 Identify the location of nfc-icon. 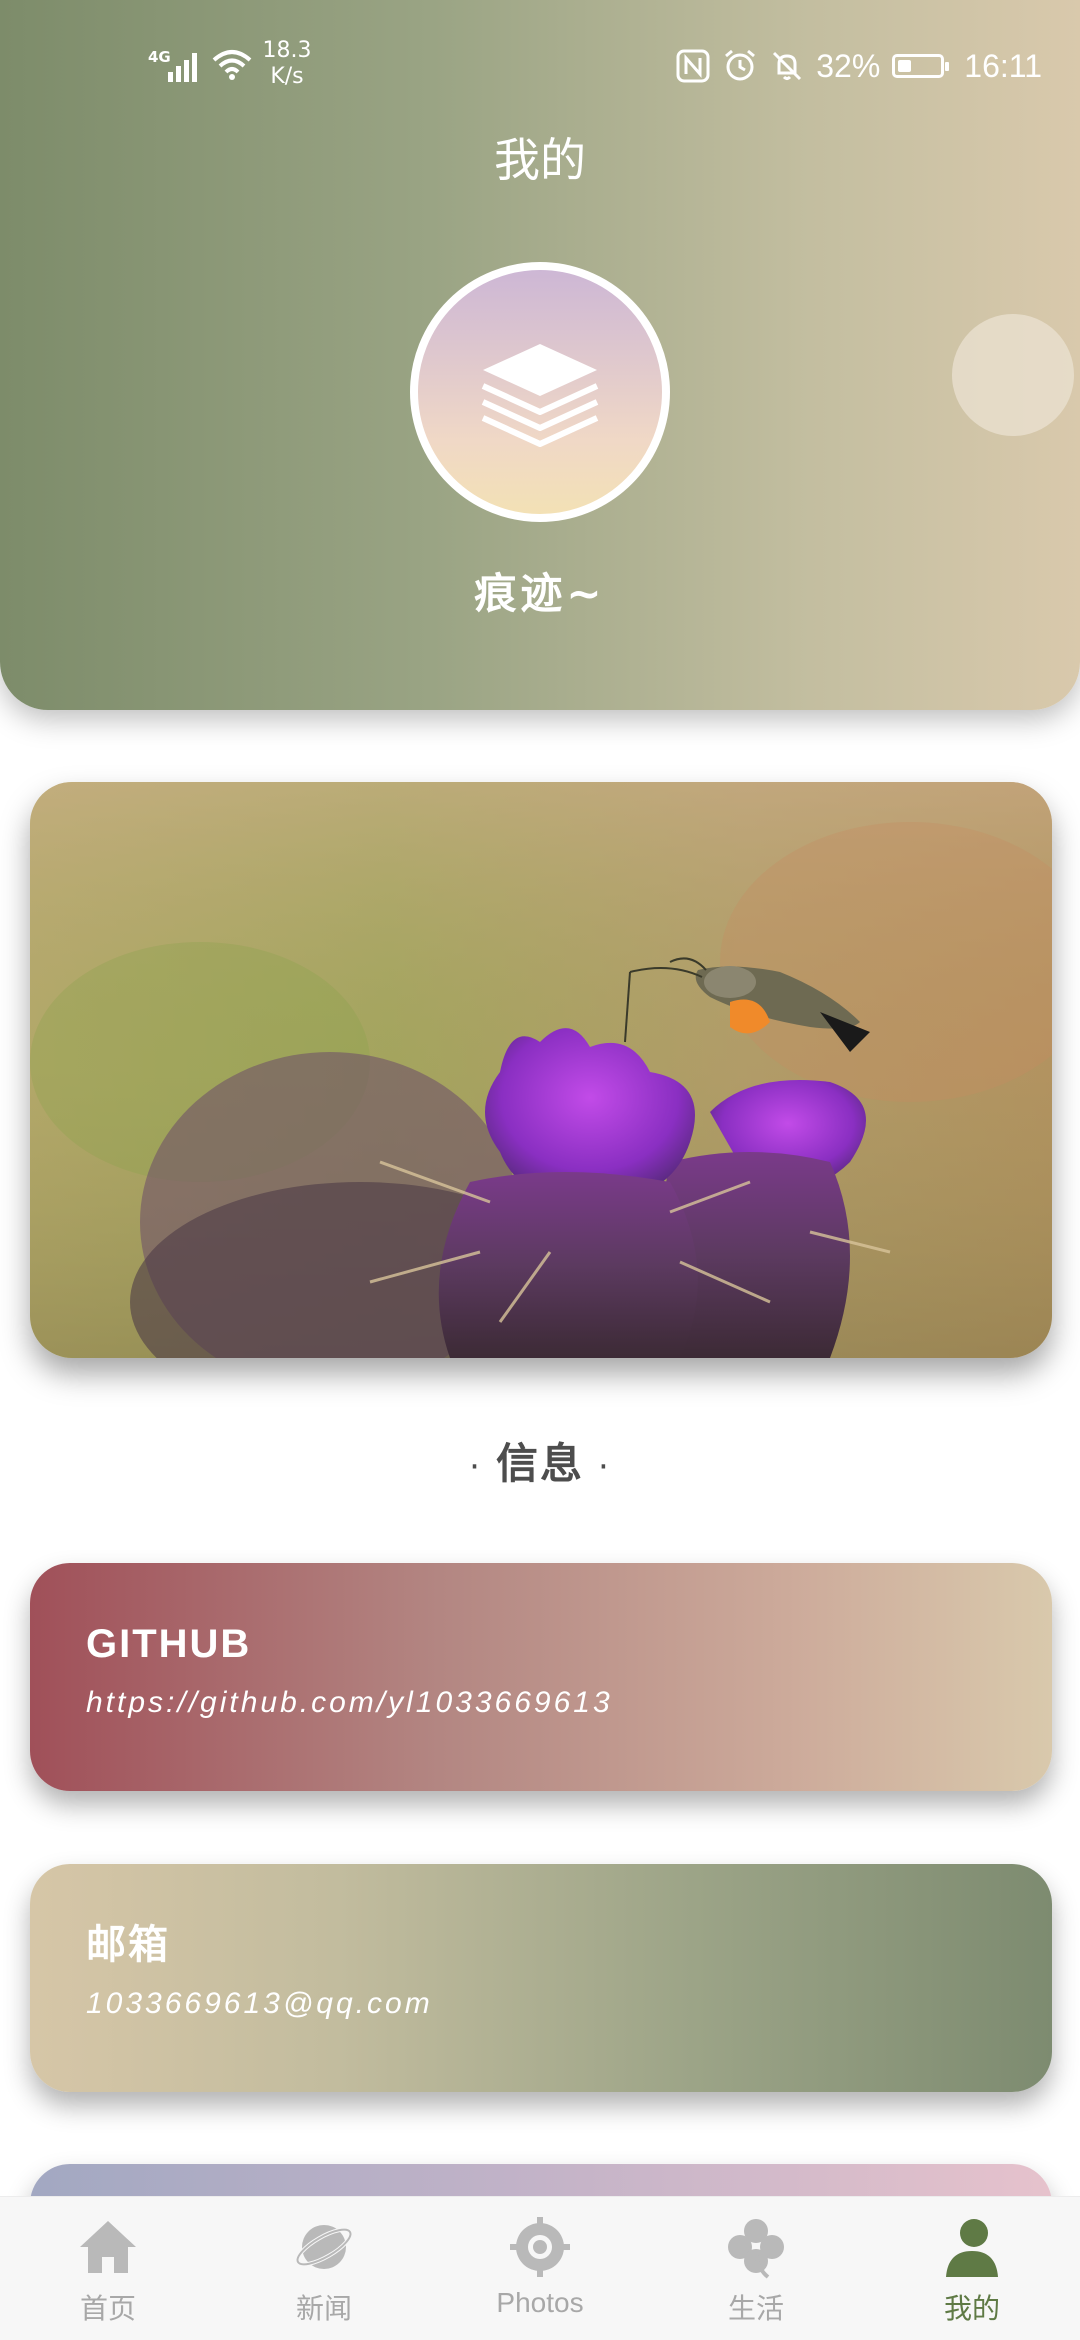
(693, 66).